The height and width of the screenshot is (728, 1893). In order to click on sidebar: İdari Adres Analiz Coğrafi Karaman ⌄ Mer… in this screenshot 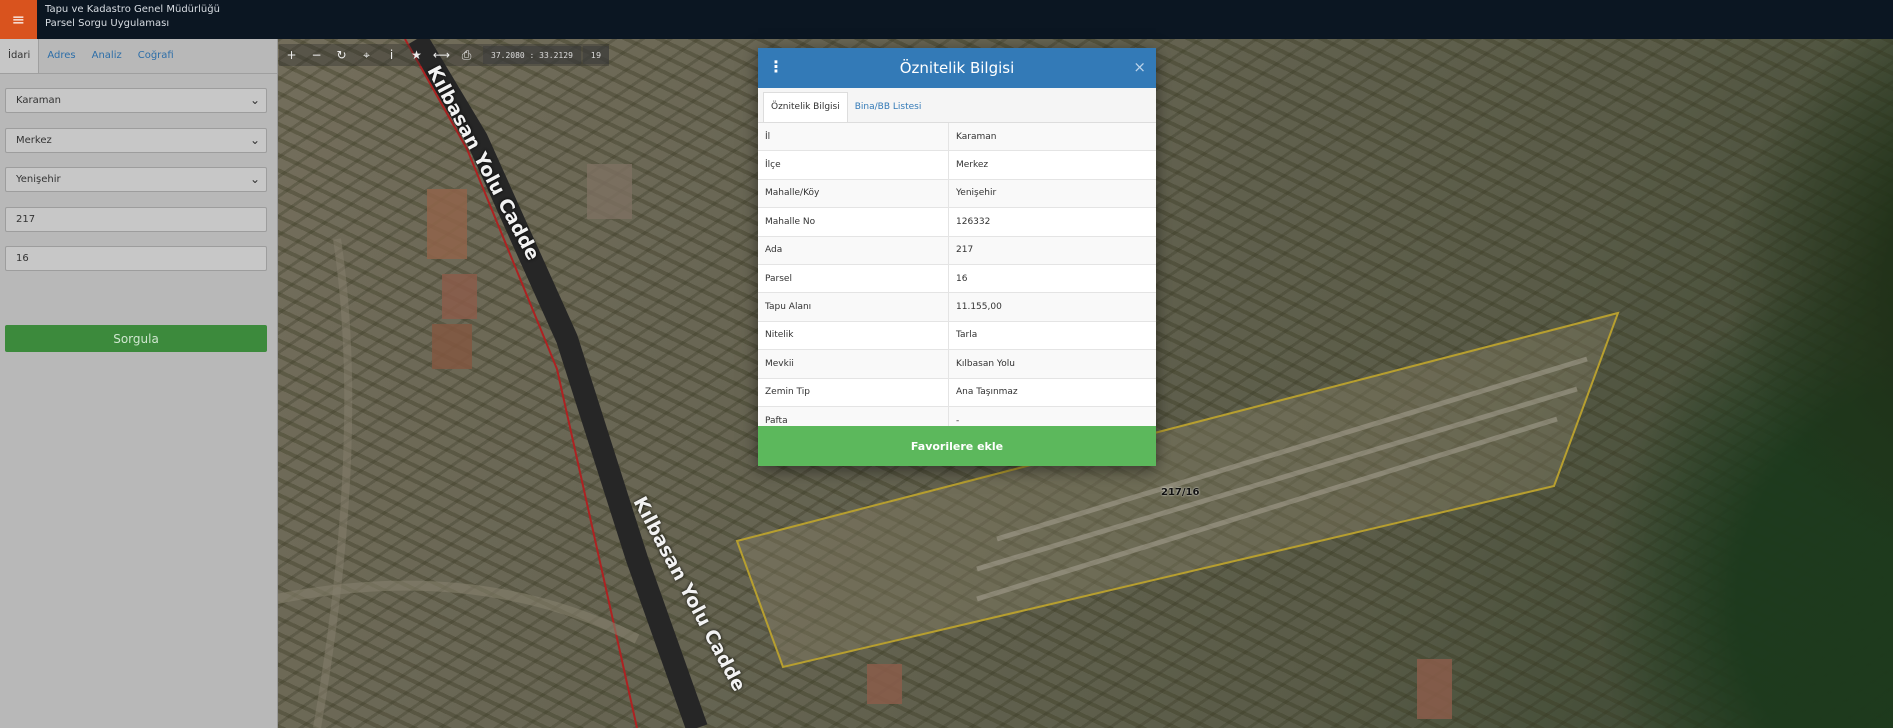, I will do `click(139, 383)`.